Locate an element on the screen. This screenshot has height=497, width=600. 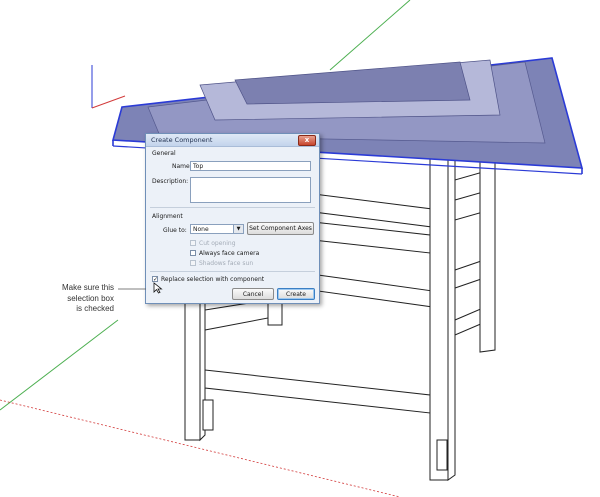
callout-line-3: is checked is located at coordinates (95, 308).